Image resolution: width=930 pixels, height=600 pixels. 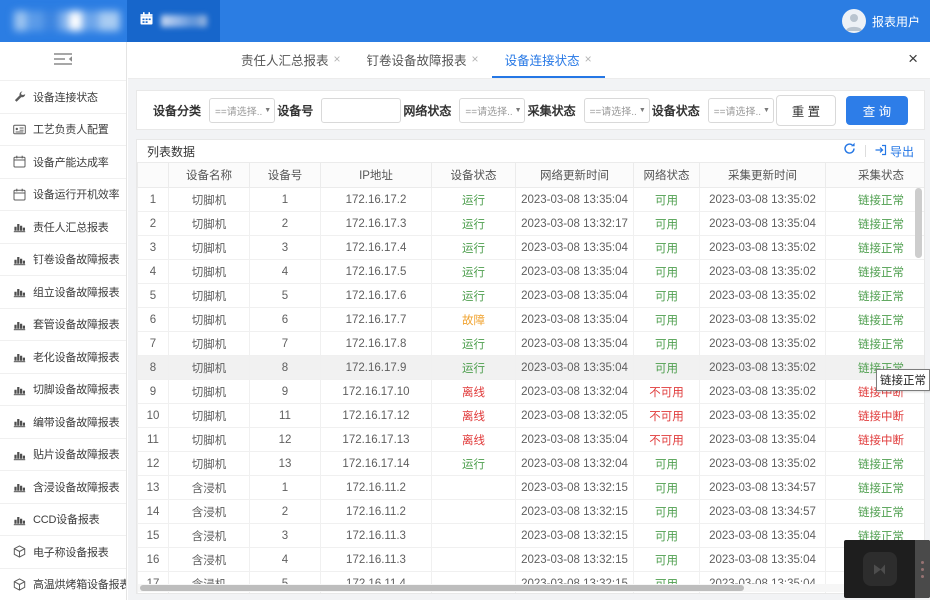 What do you see at coordinates (376, 511) in the screenshot?
I see `table-cell: 172.16.11.2` at bounding box center [376, 511].